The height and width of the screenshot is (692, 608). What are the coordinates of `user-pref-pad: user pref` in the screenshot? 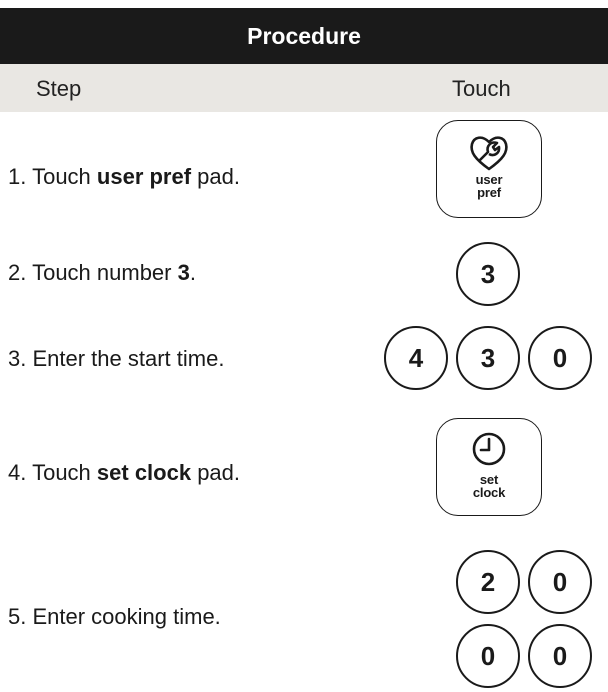 It's located at (489, 169).